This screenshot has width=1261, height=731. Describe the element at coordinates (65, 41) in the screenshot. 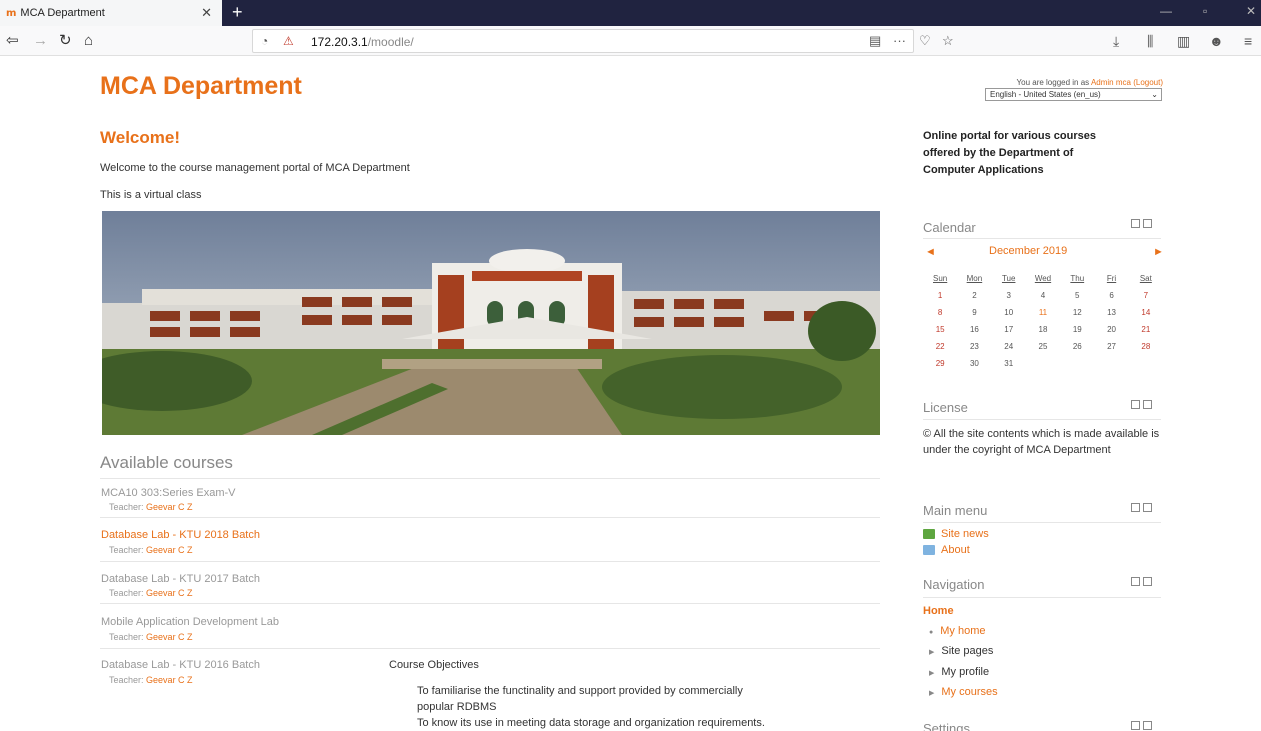

I see `reload-icon: ↻` at that location.